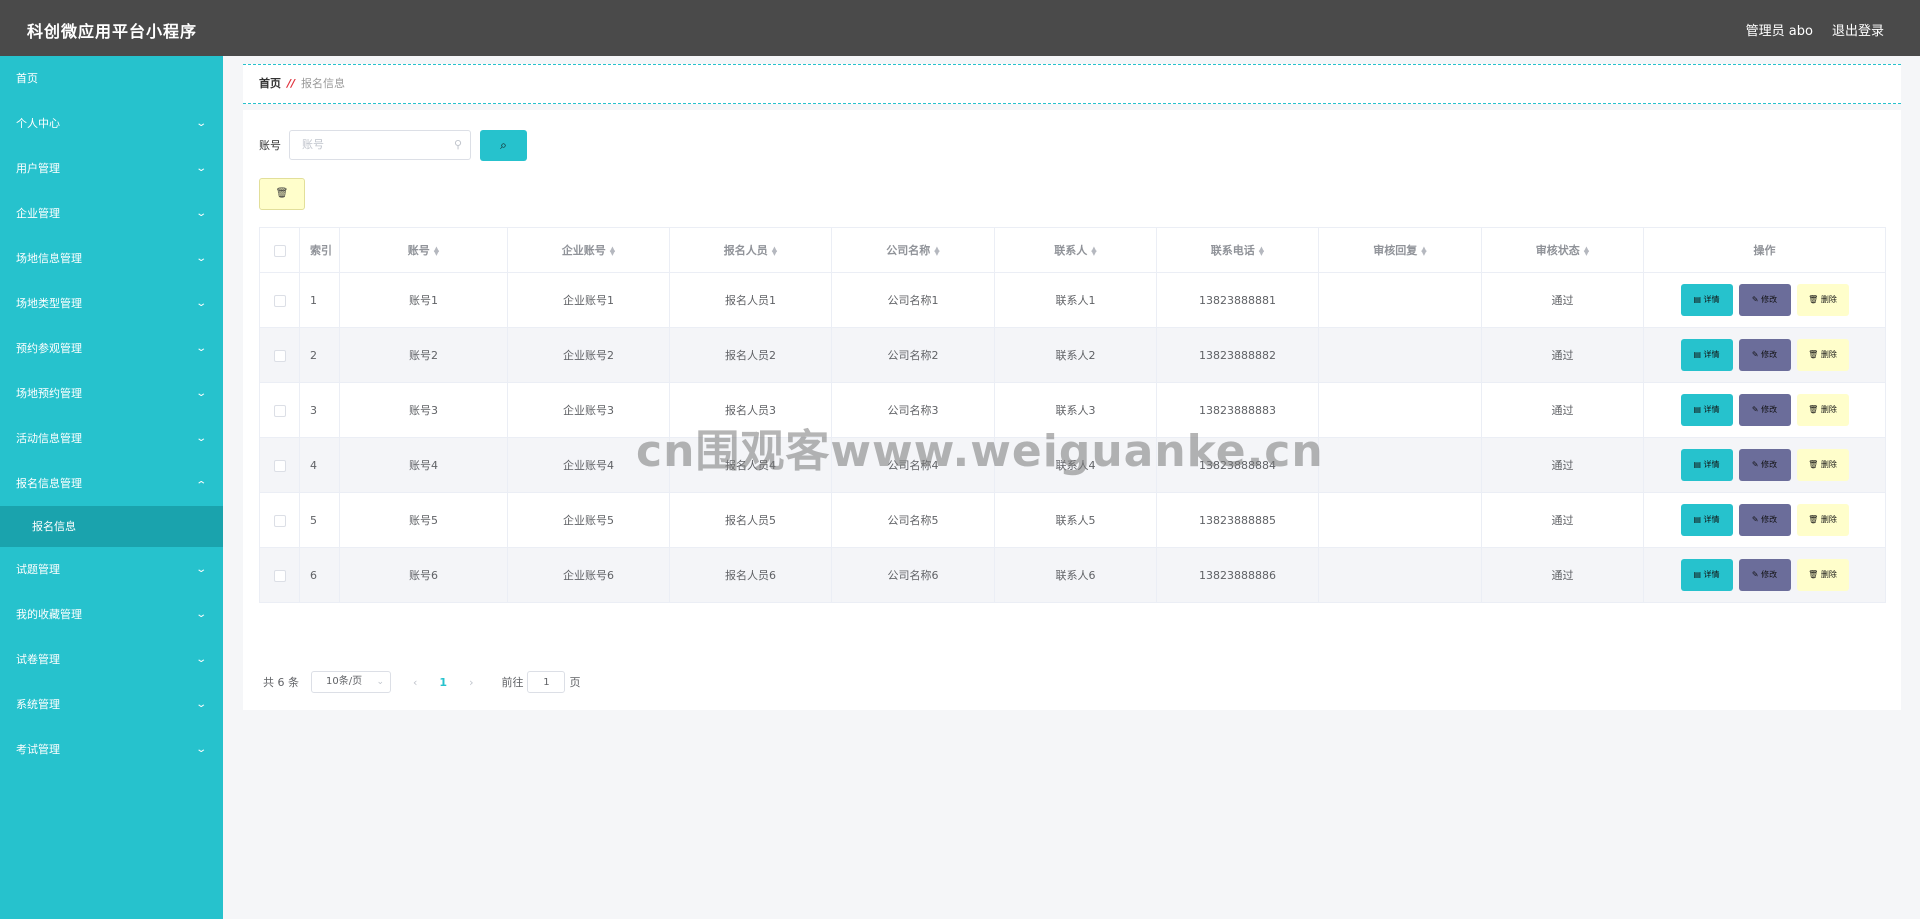 This screenshot has width=1920, height=919. Describe the element at coordinates (111, 393) in the screenshot. I see `sidebar-item-venue-booking: 场地预约管理 ⌄` at that location.